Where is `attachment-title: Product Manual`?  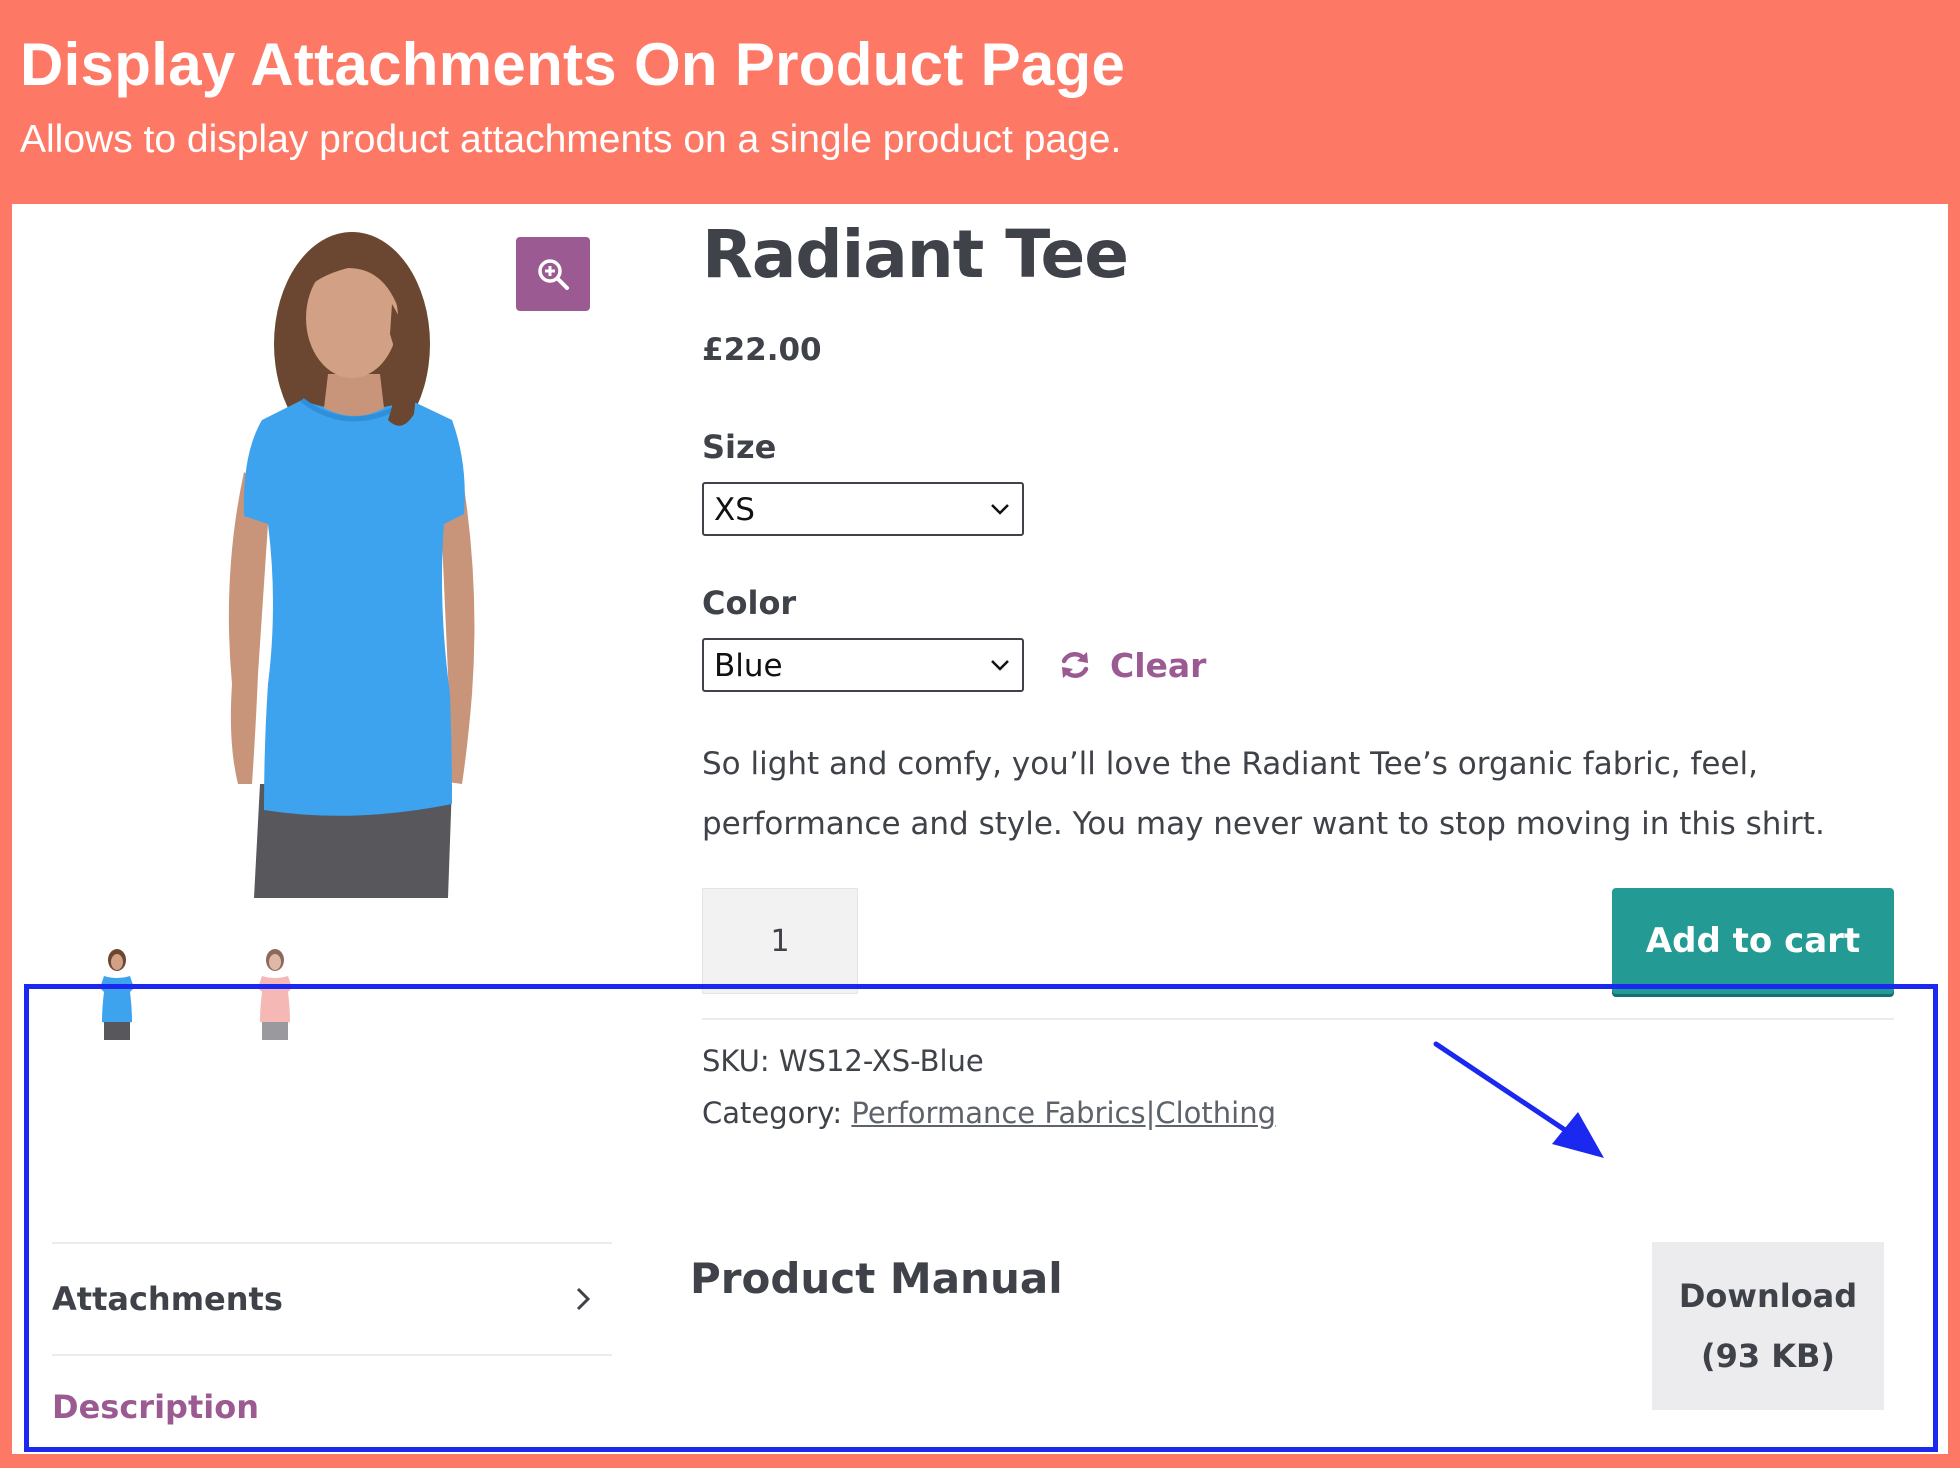
attachment-title: Product Manual is located at coordinates (876, 1278).